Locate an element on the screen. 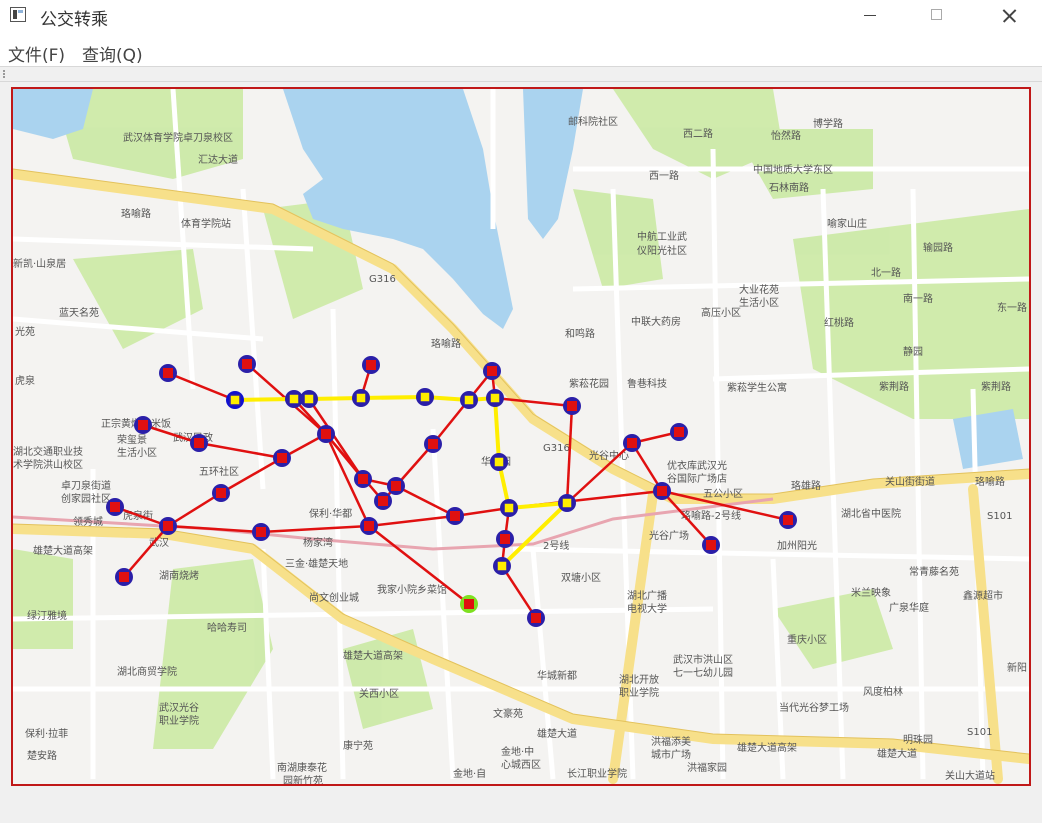 The image size is (1042, 823). map-label: 东一路 is located at coordinates (1012, 307).